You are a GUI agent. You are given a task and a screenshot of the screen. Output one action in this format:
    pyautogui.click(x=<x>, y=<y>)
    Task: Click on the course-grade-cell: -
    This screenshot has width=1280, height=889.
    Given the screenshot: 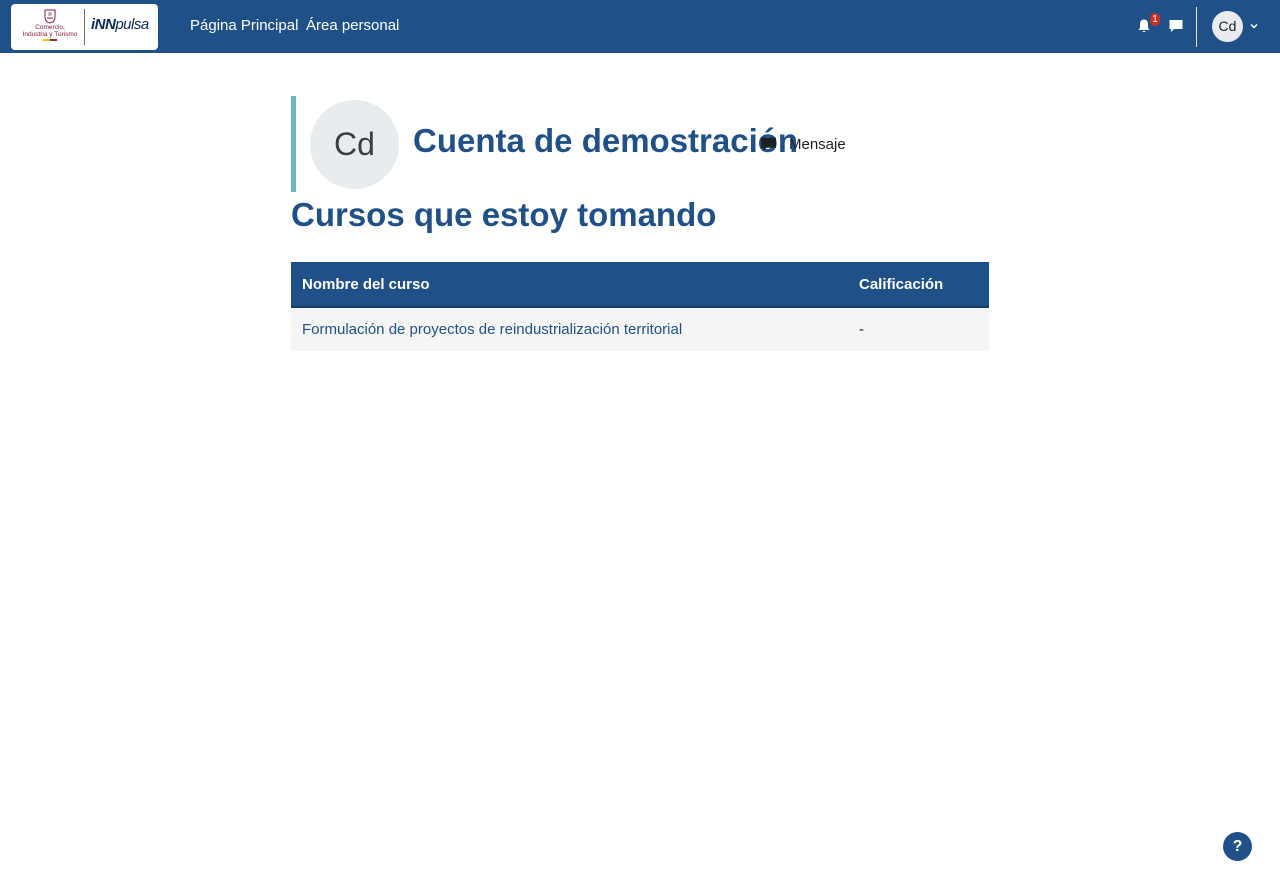 What is the action you would take?
    pyautogui.click(x=918, y=329)
    